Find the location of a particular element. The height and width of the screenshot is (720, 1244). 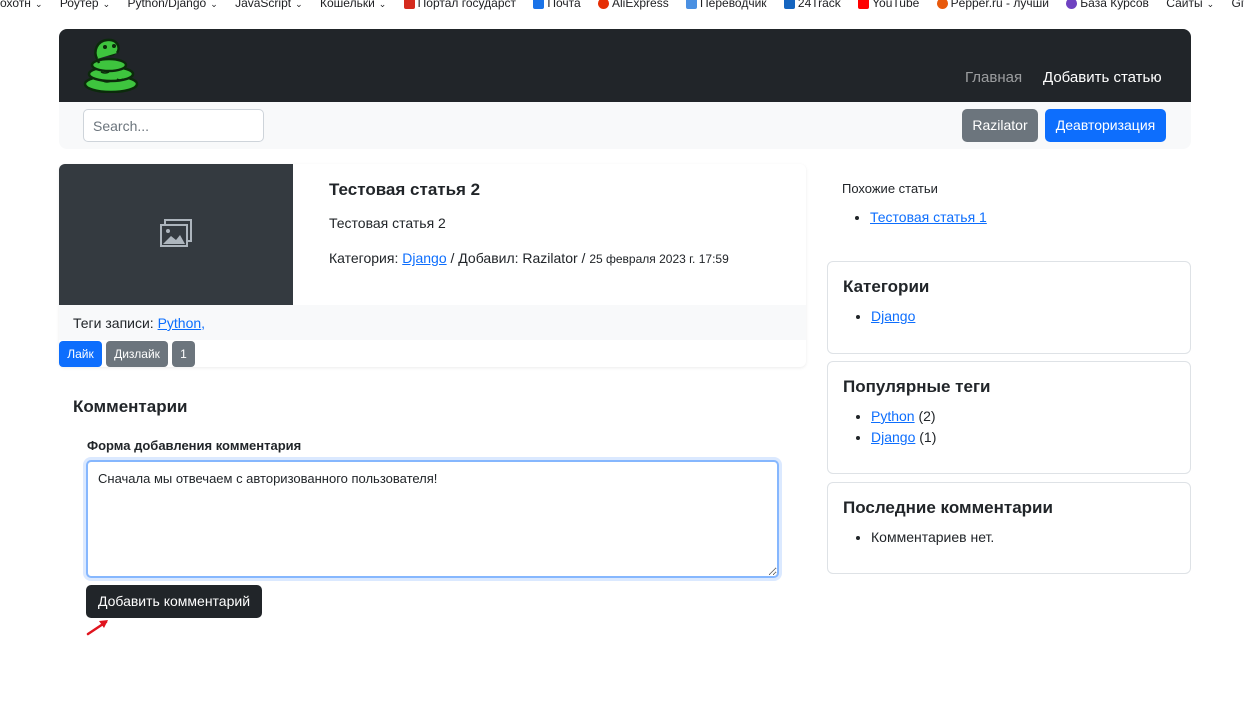

list-item: Тестовая статья 1 is located at coordinates (928, 217).